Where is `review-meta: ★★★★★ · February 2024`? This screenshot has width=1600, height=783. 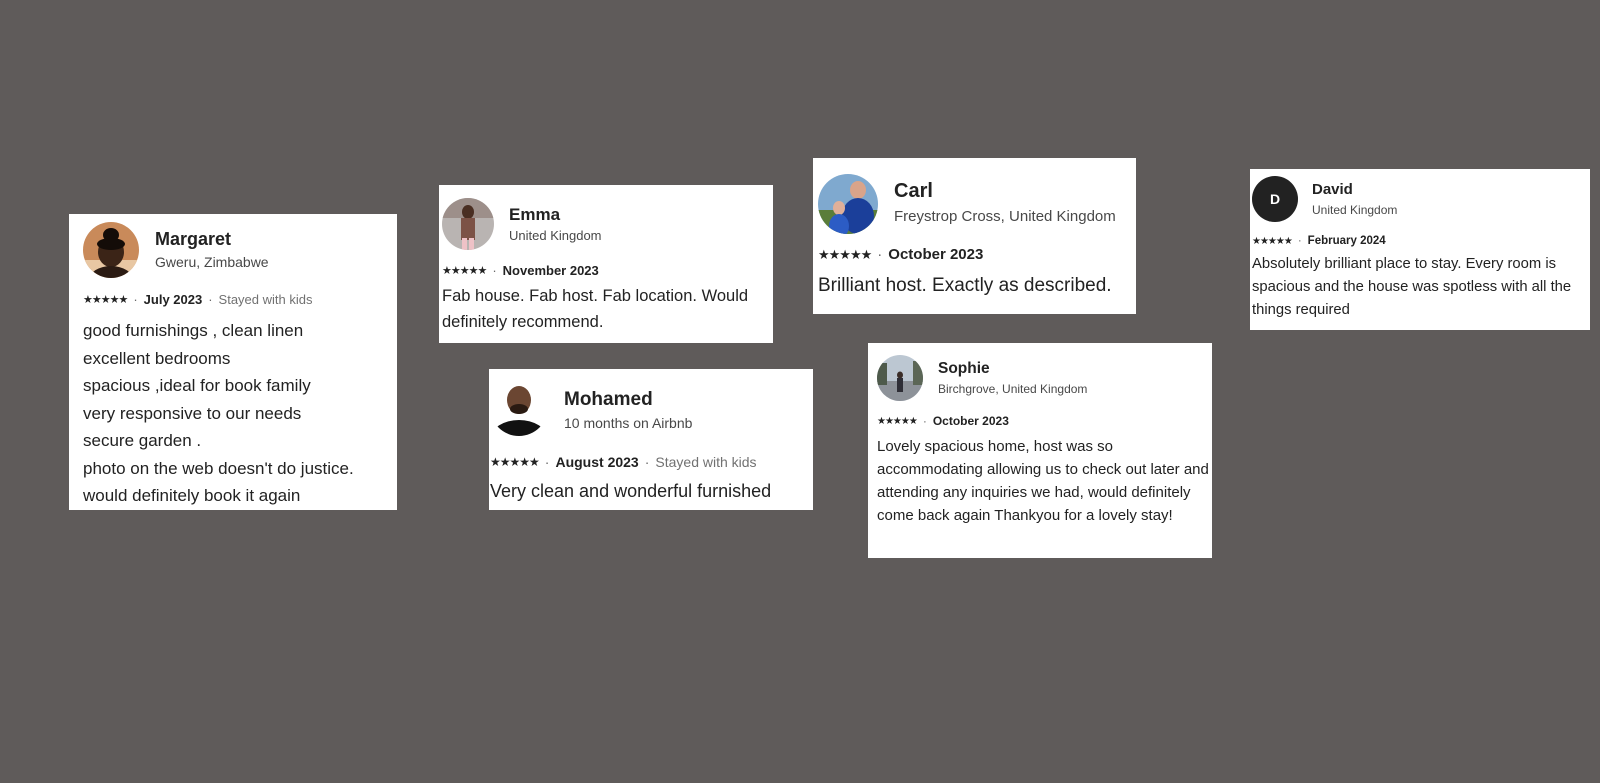 review-meta: ★★★★★ · February 2024 is located at coordinates (1319, 241).